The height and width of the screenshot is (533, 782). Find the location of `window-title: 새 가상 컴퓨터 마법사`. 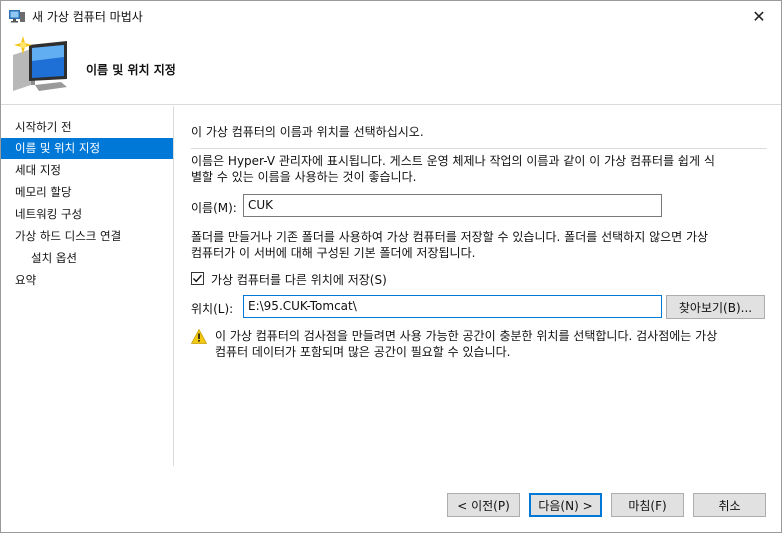

window-title: 새 가상 컴퓨터 마법사 is located at coordinates (87, 17).